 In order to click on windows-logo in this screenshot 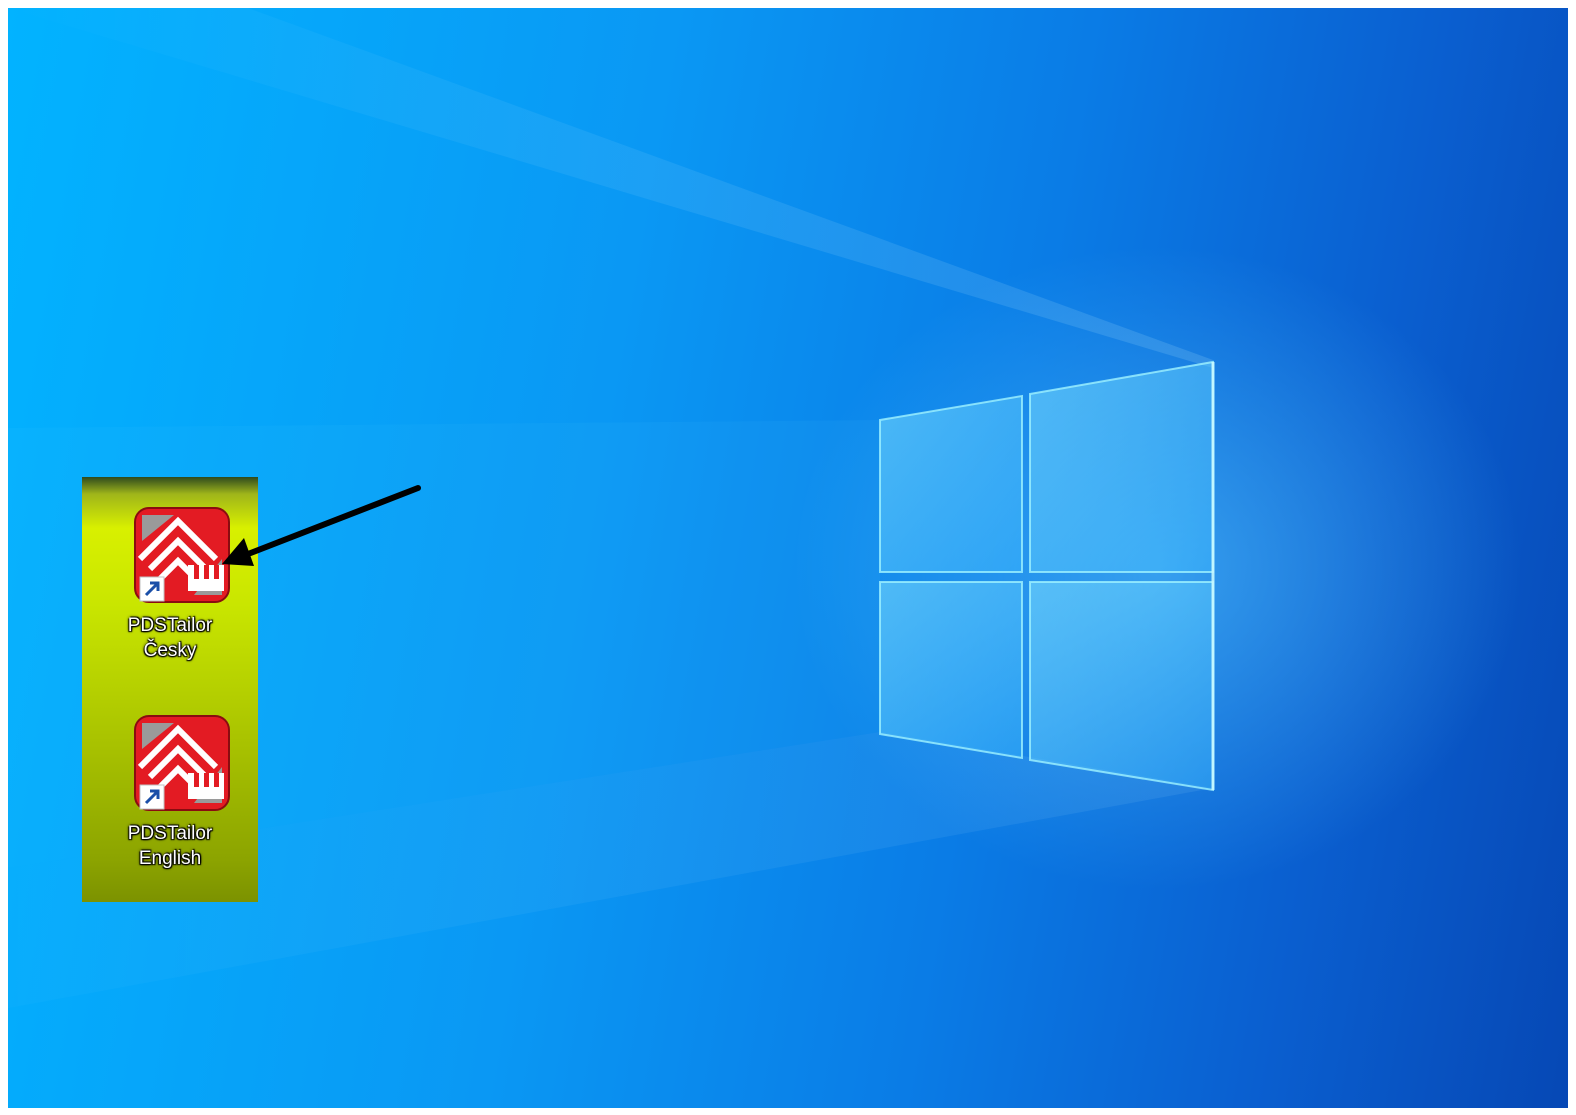, I will do `click(1046, 576)`.